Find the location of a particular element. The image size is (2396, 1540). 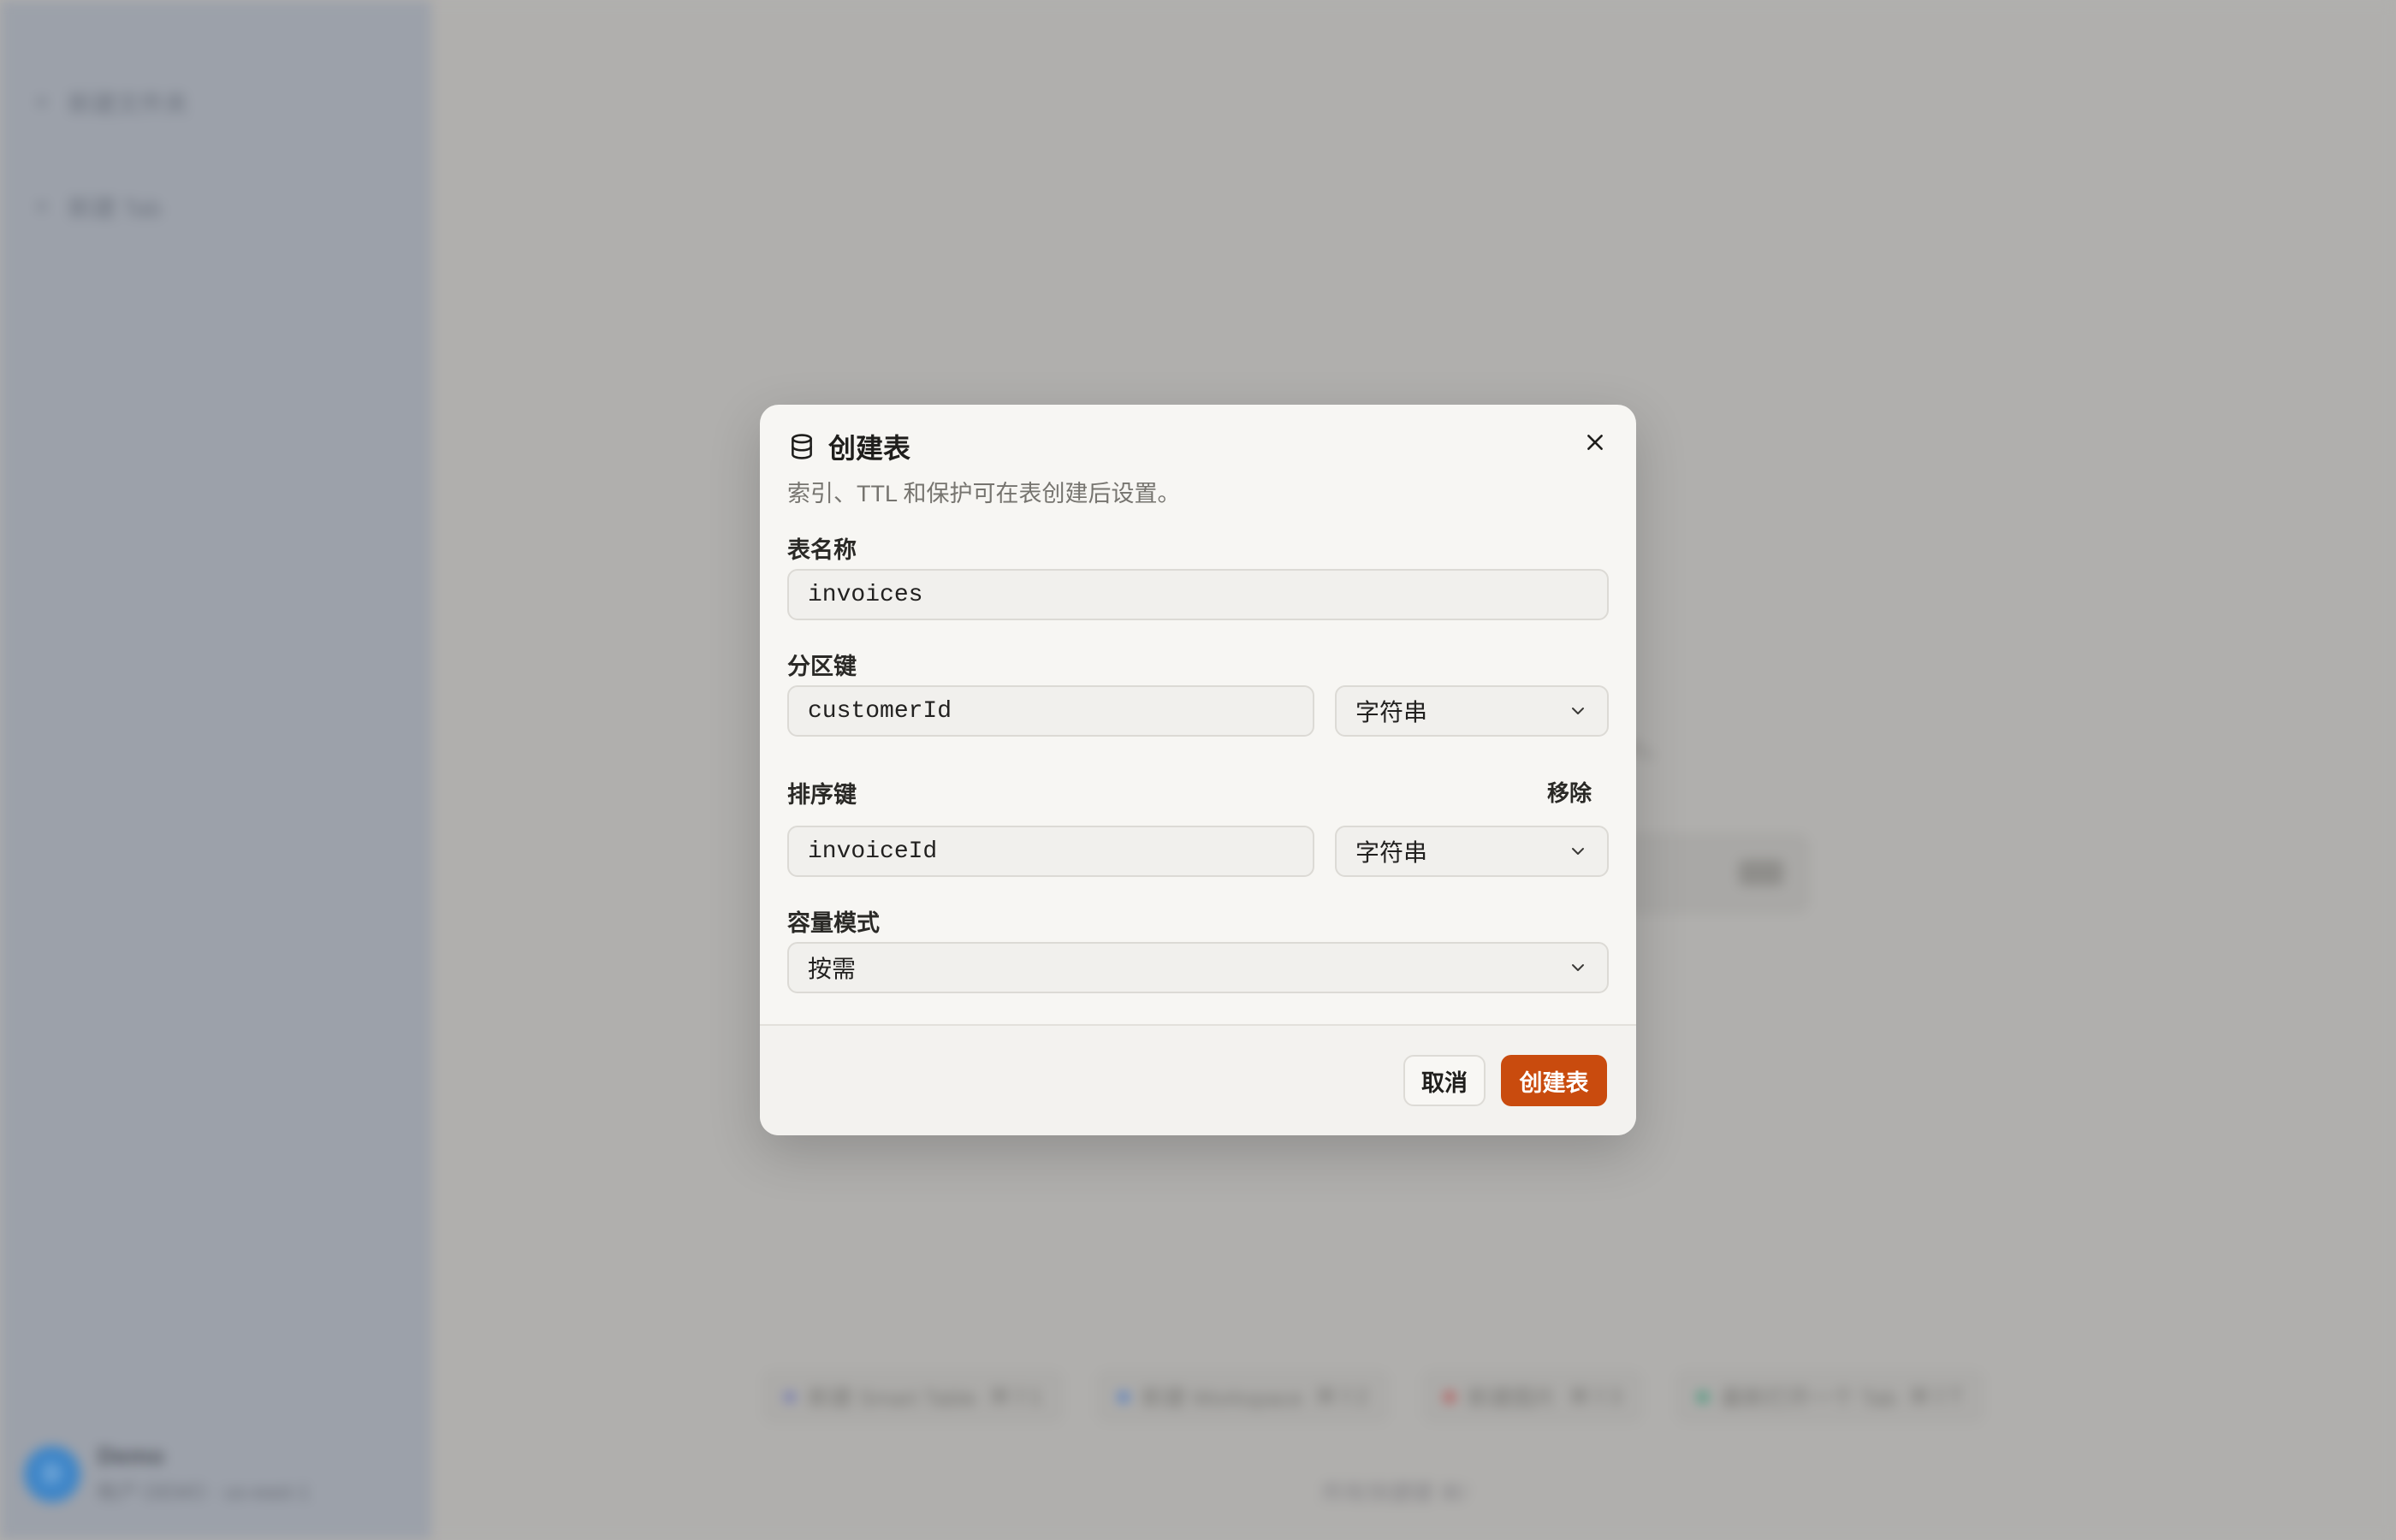

partition-key-type-select: 字符串 is located at coordinates (1472, 711).